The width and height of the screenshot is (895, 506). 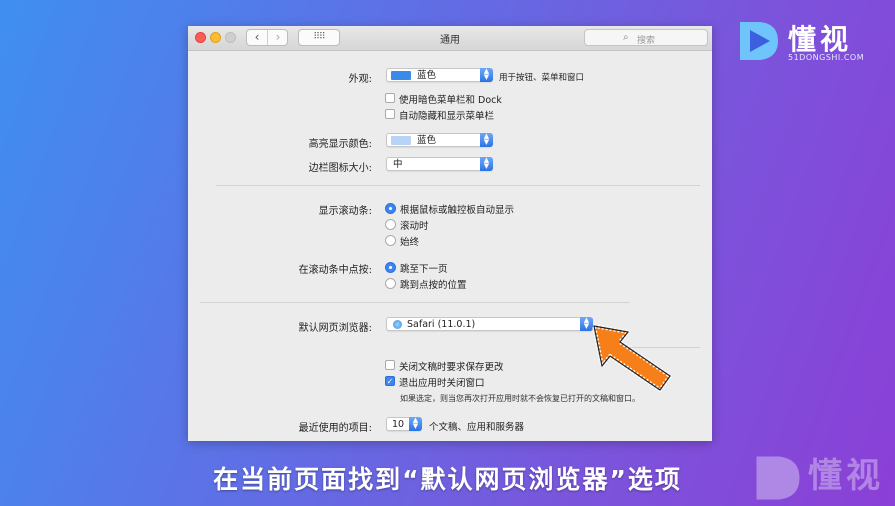 I want to click on click-scroll-bar-label: 在滚动条中点按:, so click(x=335, y=270).